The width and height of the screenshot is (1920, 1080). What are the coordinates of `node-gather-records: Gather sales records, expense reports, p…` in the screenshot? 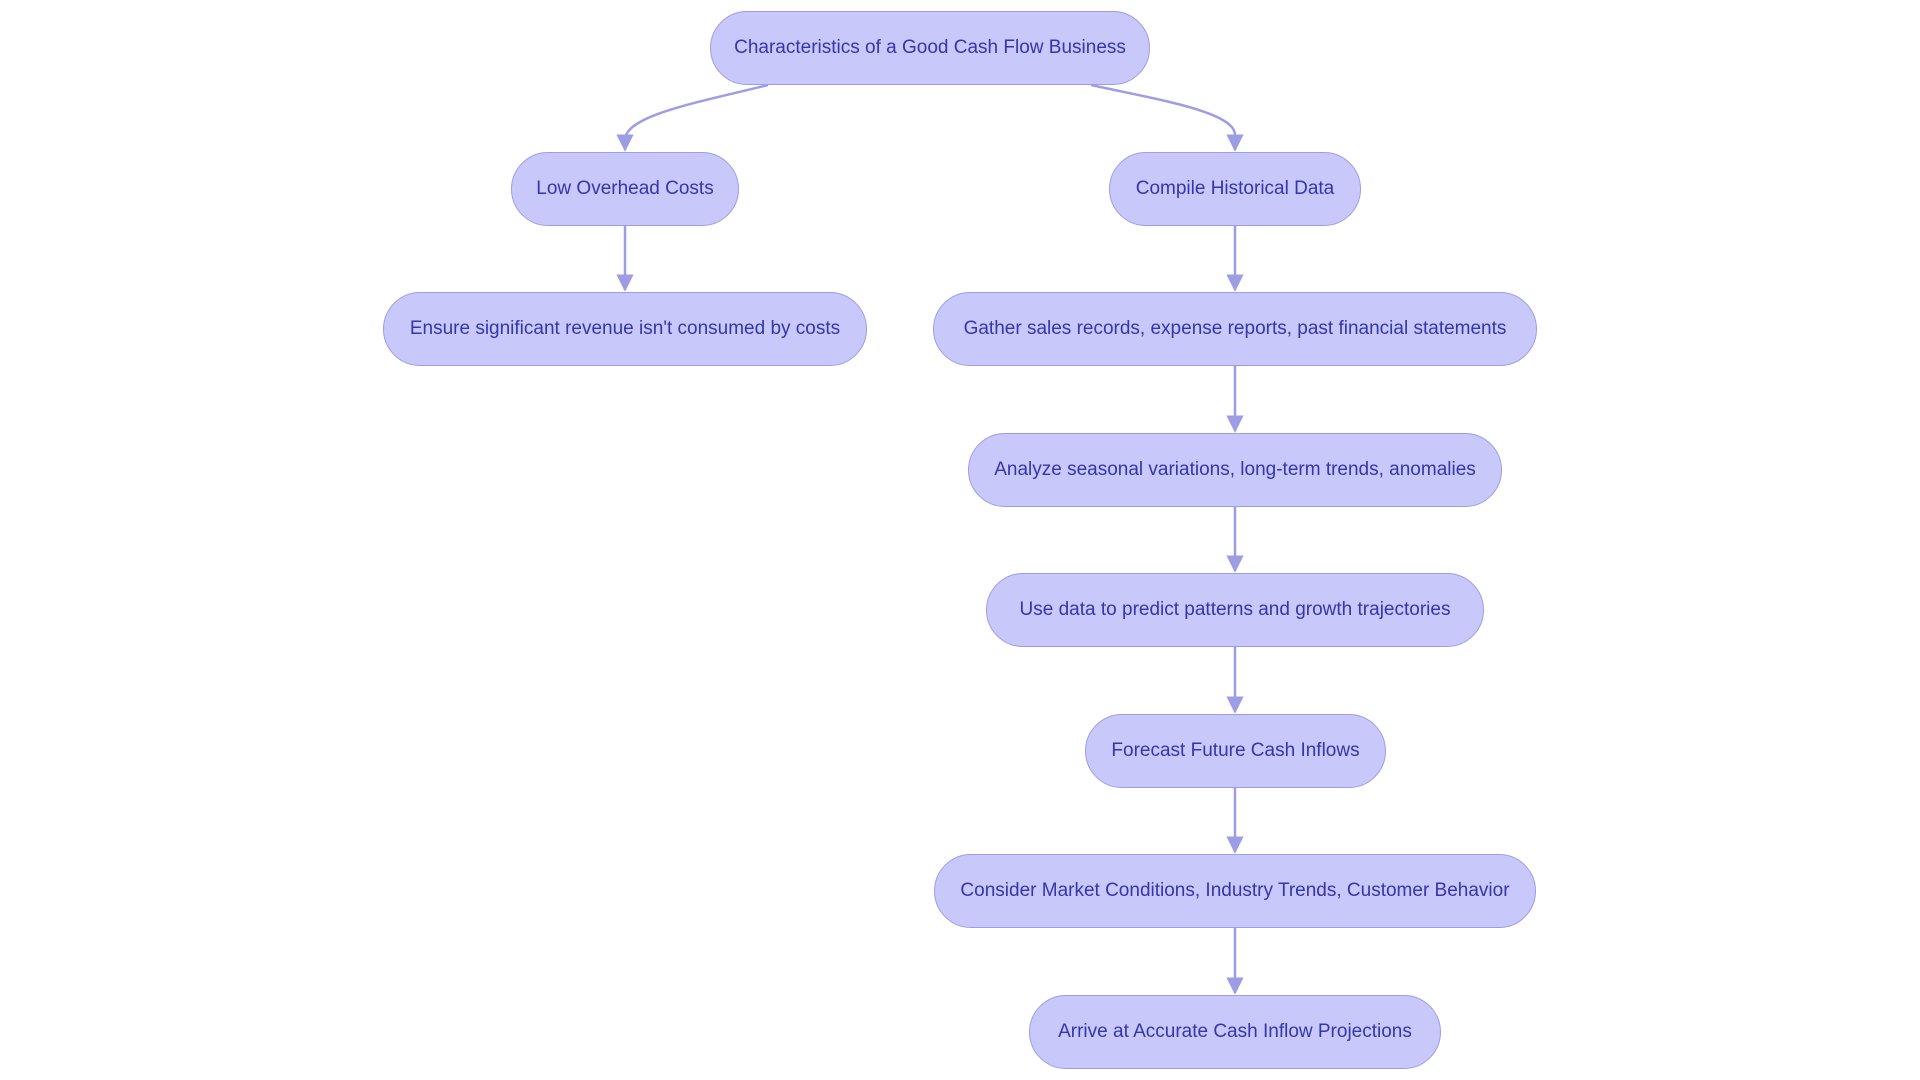 It's located at (1235, 329).